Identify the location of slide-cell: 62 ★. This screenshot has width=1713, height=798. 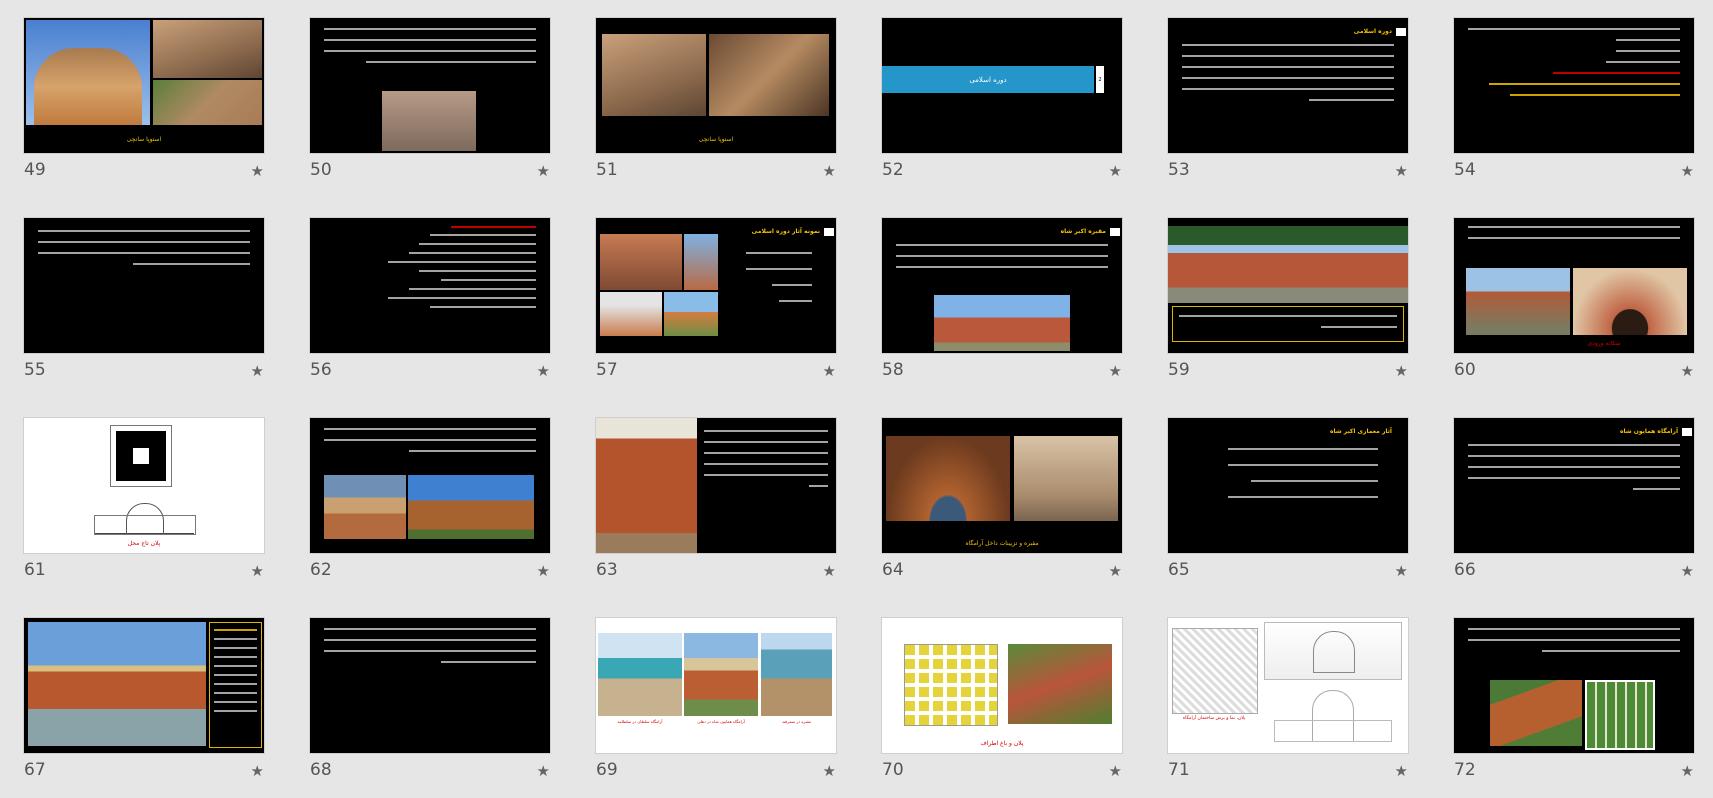
(430, 508).